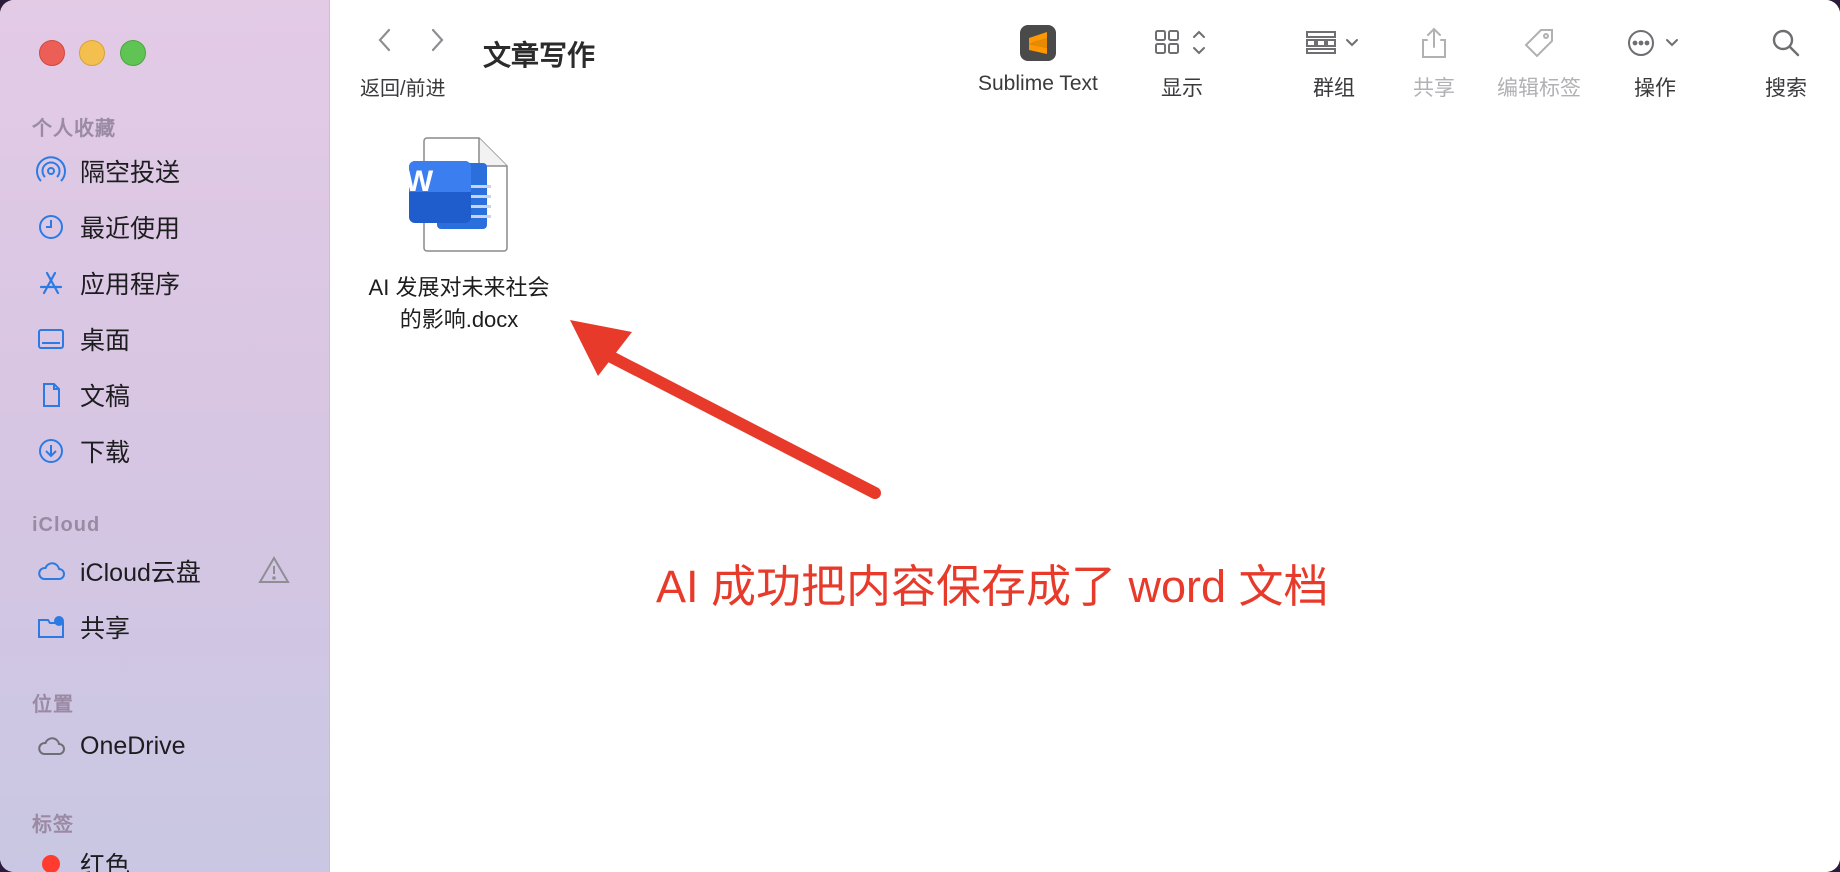  Describe the element at coordinates (539, 55) in the screenshot. I see `folder-title: 文章写作` at that location.